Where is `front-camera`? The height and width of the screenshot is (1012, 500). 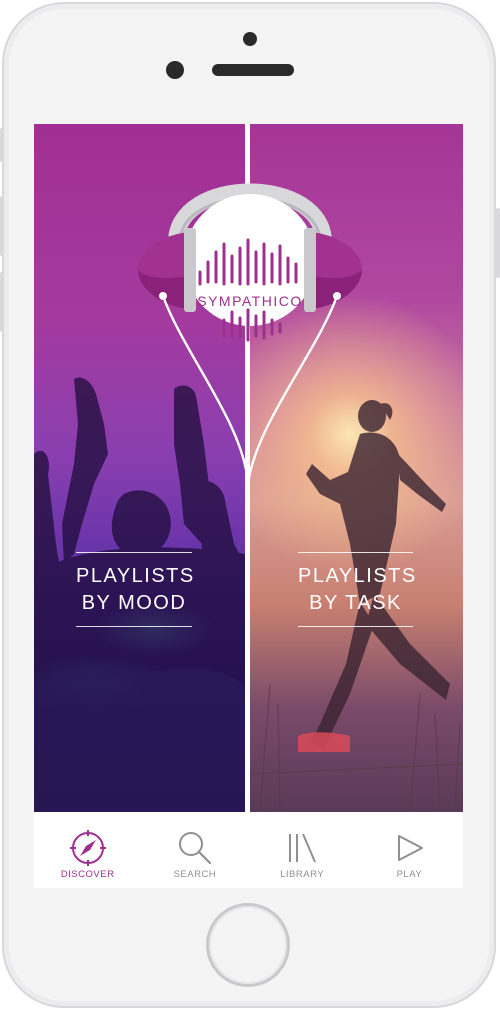
front-camera is located at coordinates (175, 70).